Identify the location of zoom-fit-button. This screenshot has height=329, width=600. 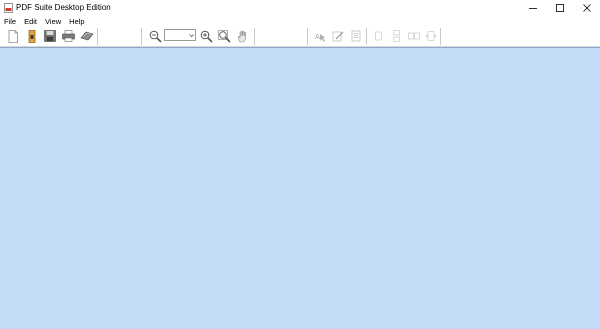
(224, 36).